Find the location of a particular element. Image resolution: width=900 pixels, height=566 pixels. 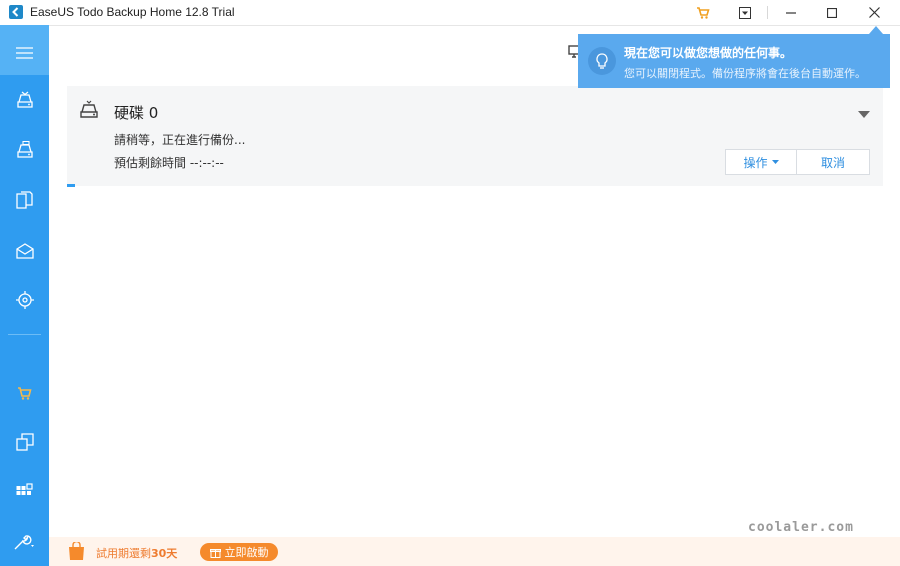

activate-now-button: 立即啟動 is located at coordinates (239, 552).